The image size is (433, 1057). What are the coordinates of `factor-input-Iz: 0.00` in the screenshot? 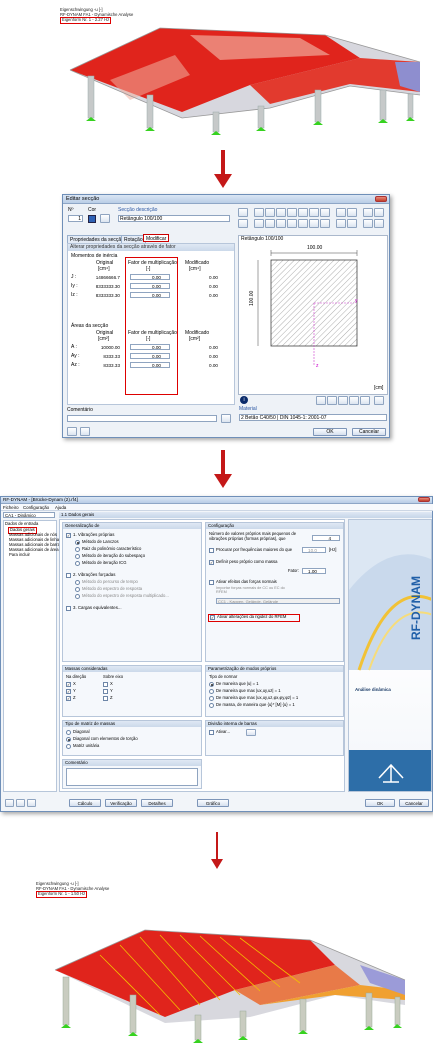 It's located at (150, 295).